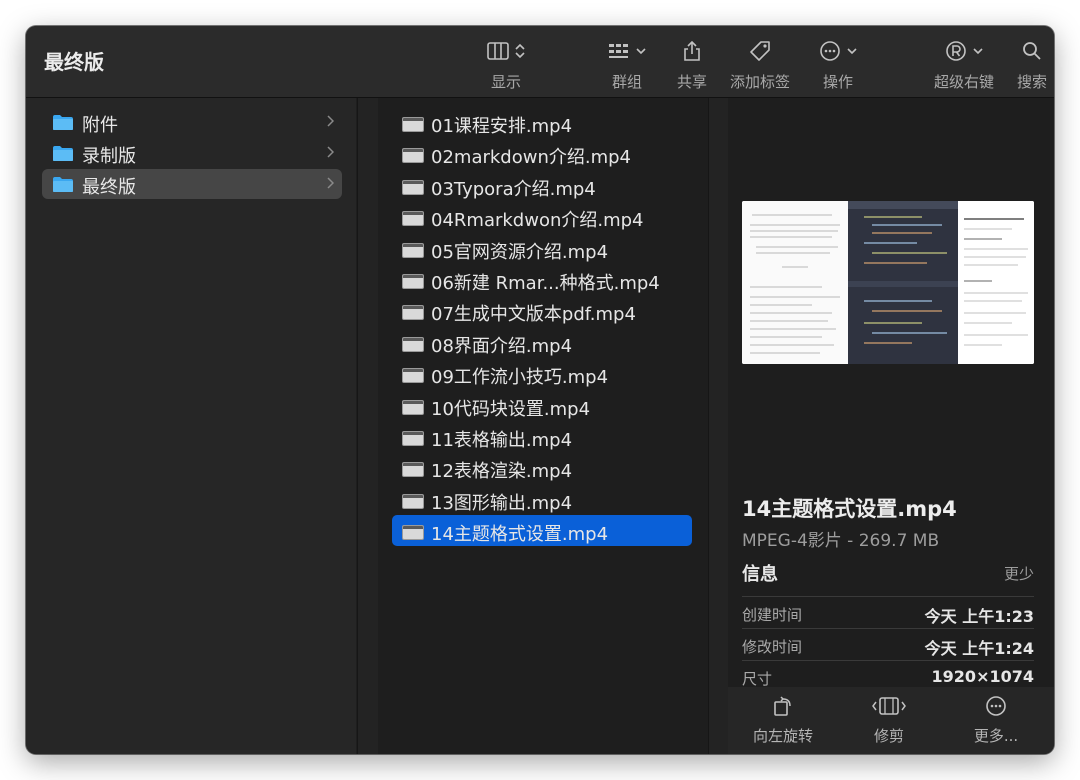  Describe the element at coordinates (760, 574) in the screenshot. I see `info-heading: 信息` at that location.